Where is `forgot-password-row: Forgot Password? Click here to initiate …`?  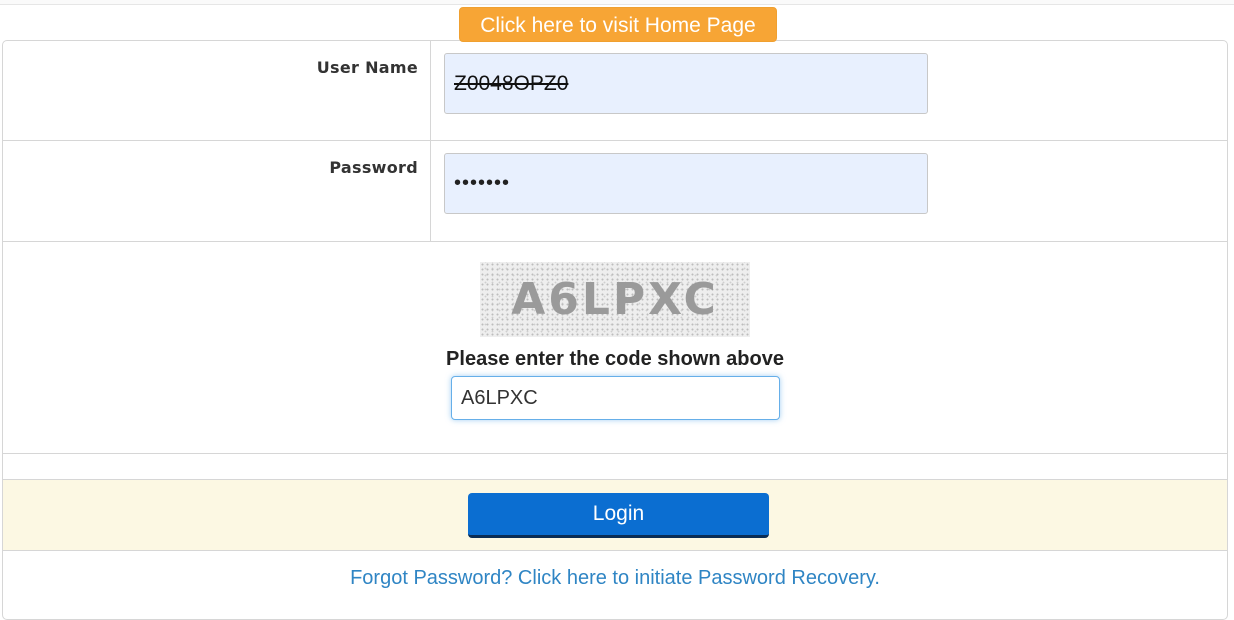 forgot-password-row: Forgot Password? Click here to initiate … is located at coordinates (615, 585).